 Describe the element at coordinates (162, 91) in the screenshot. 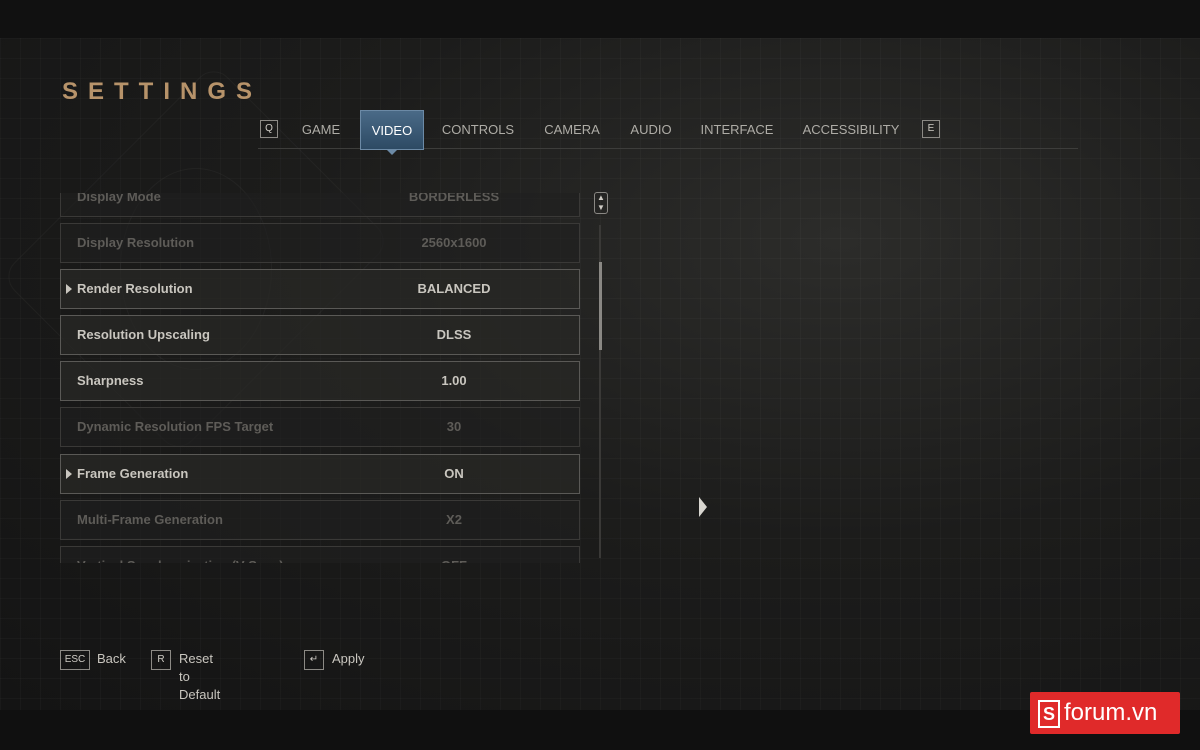

I see `page-title: SETTINGS` at that location.